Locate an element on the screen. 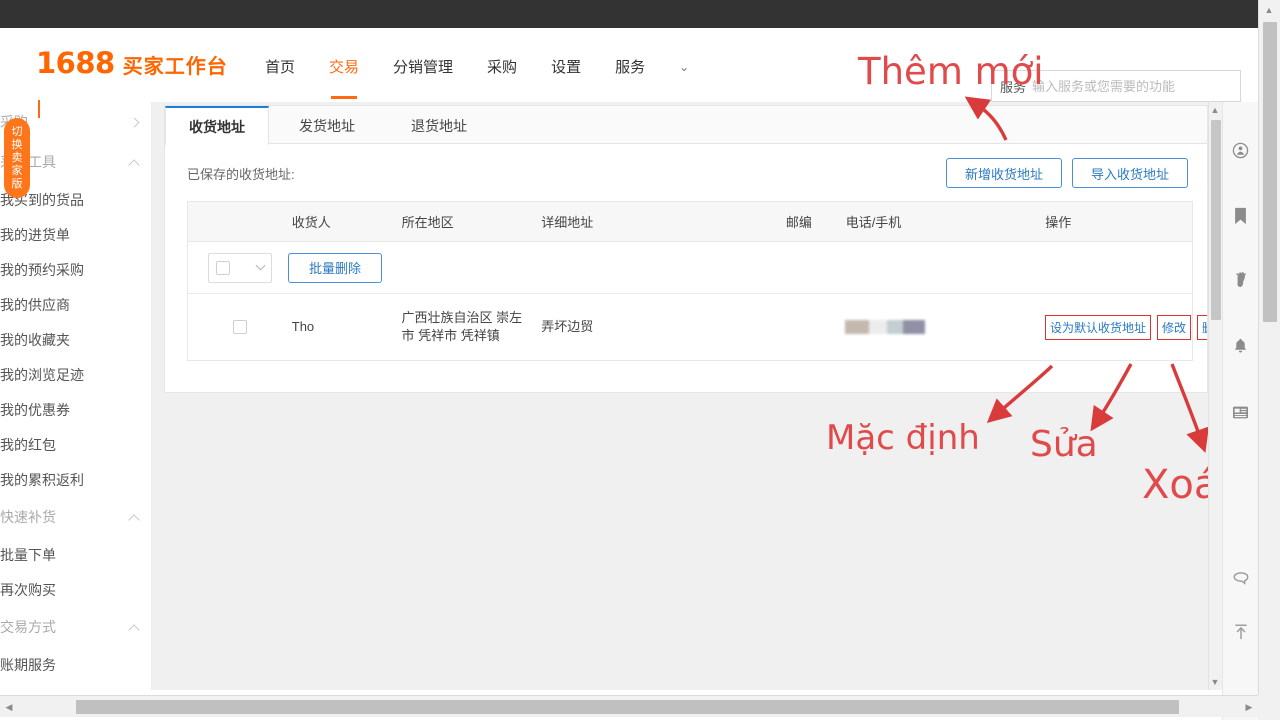  sidebar-item-my-suppliers: 我的供应商 is located at coordinates (75, 304).